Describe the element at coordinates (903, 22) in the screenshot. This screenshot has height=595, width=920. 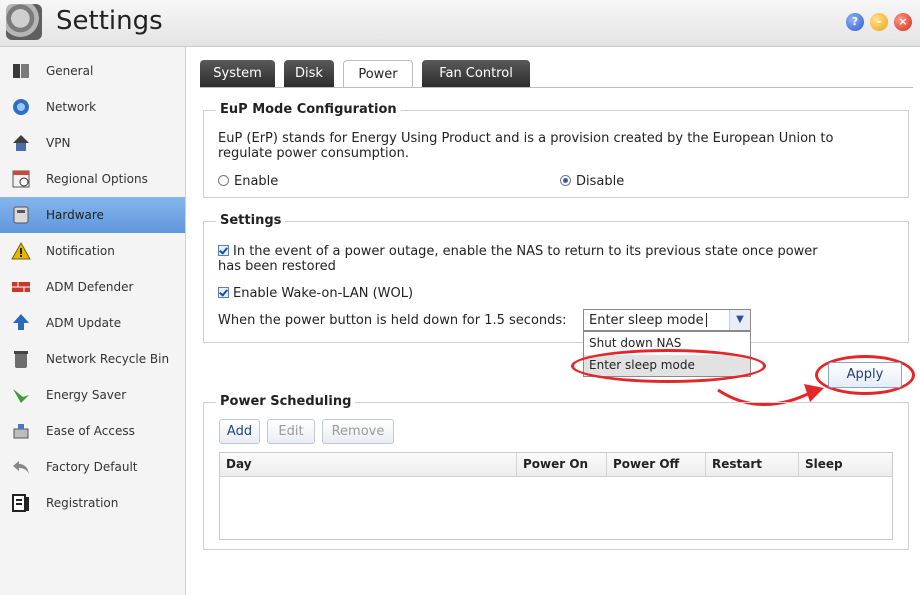
I see `close-icon: ×` at that location.